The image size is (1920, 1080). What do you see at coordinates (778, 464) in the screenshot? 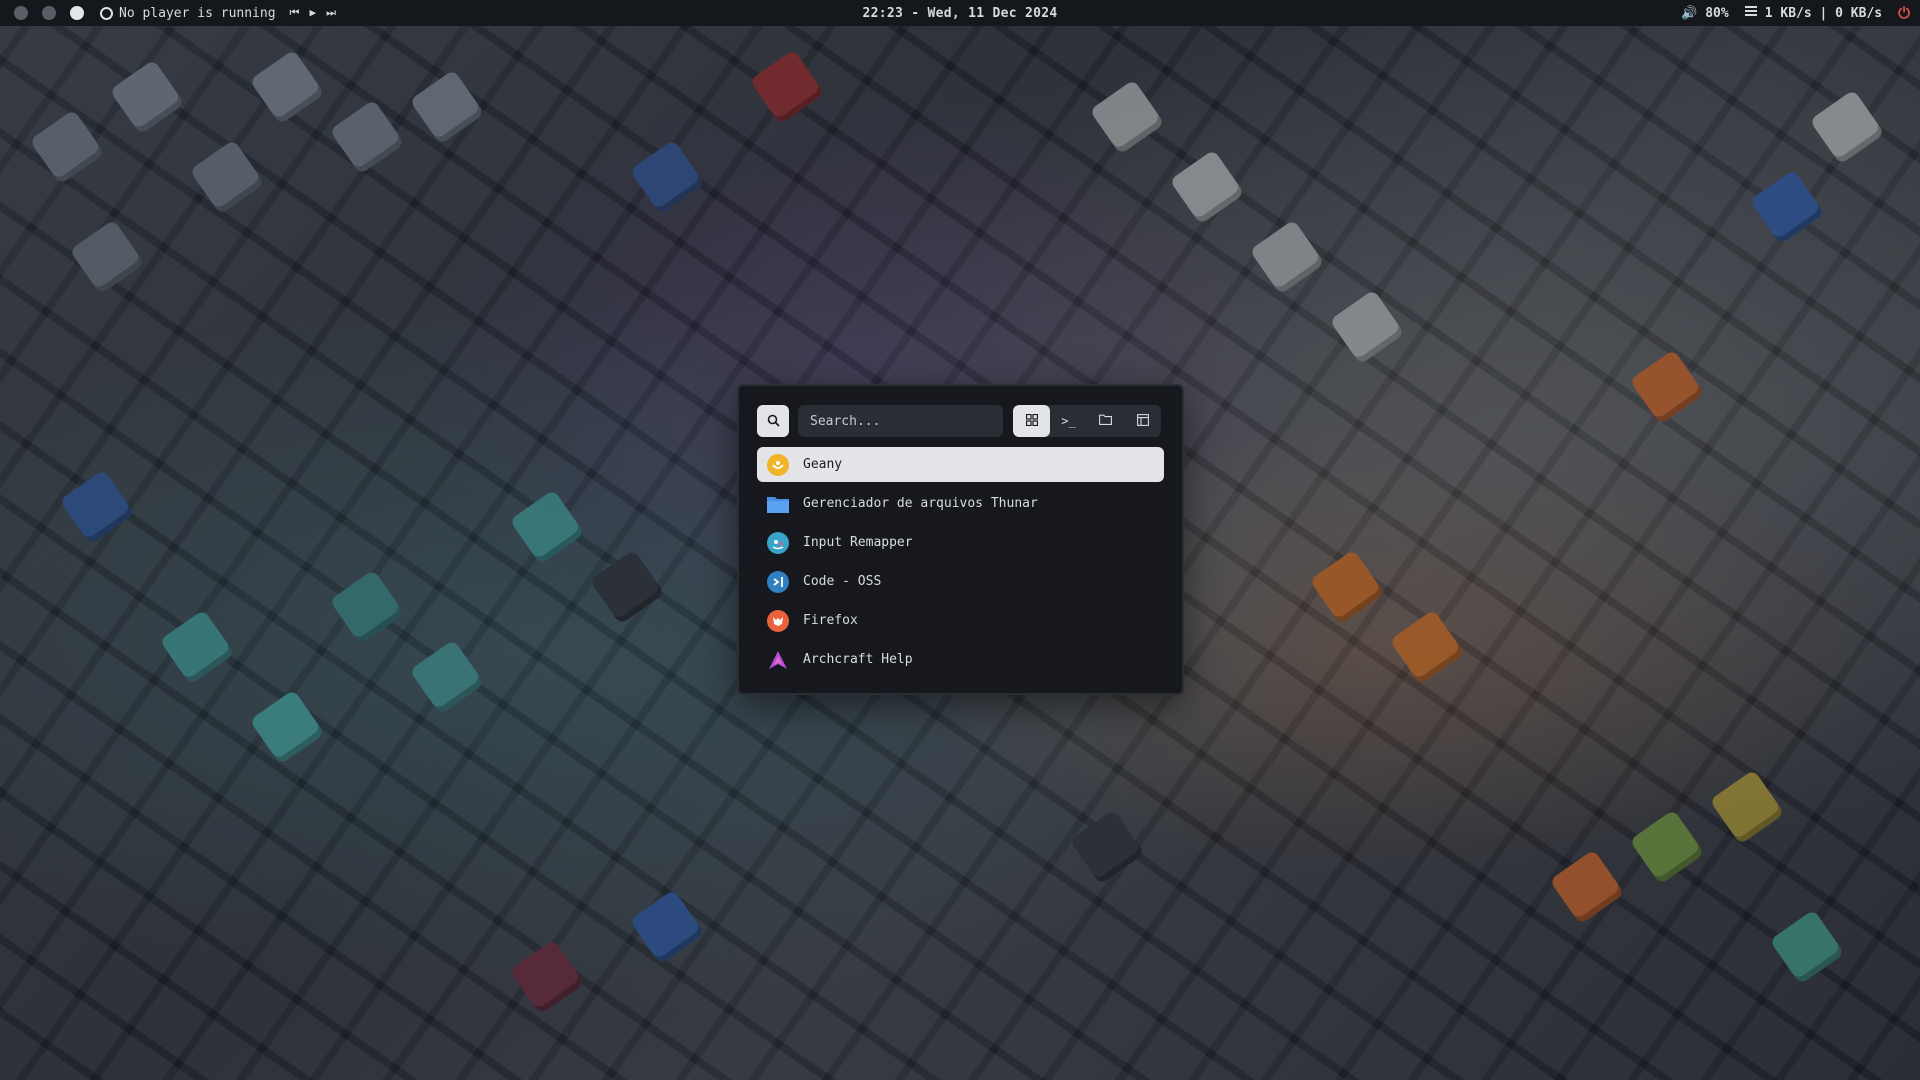
I see `geany-icon` at bounding box center [778, 464].